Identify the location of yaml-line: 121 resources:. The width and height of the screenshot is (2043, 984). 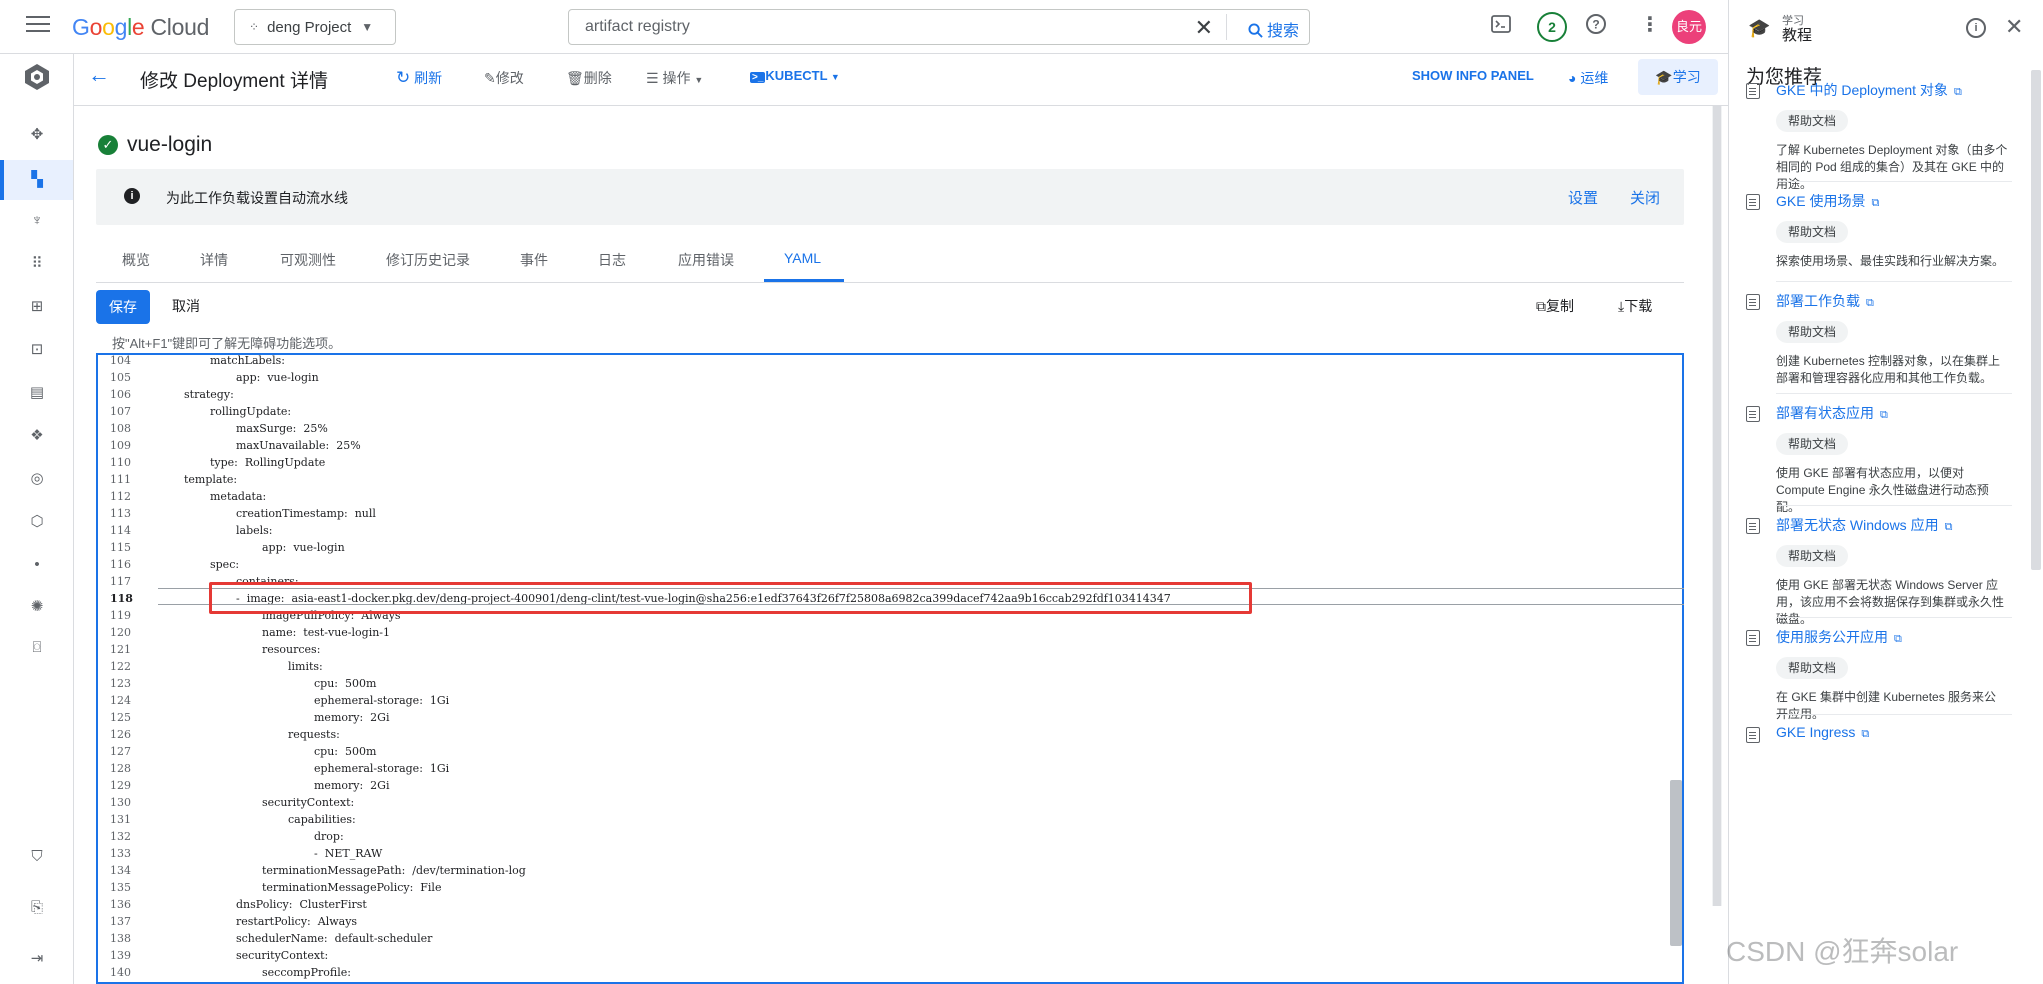
(890, 649).